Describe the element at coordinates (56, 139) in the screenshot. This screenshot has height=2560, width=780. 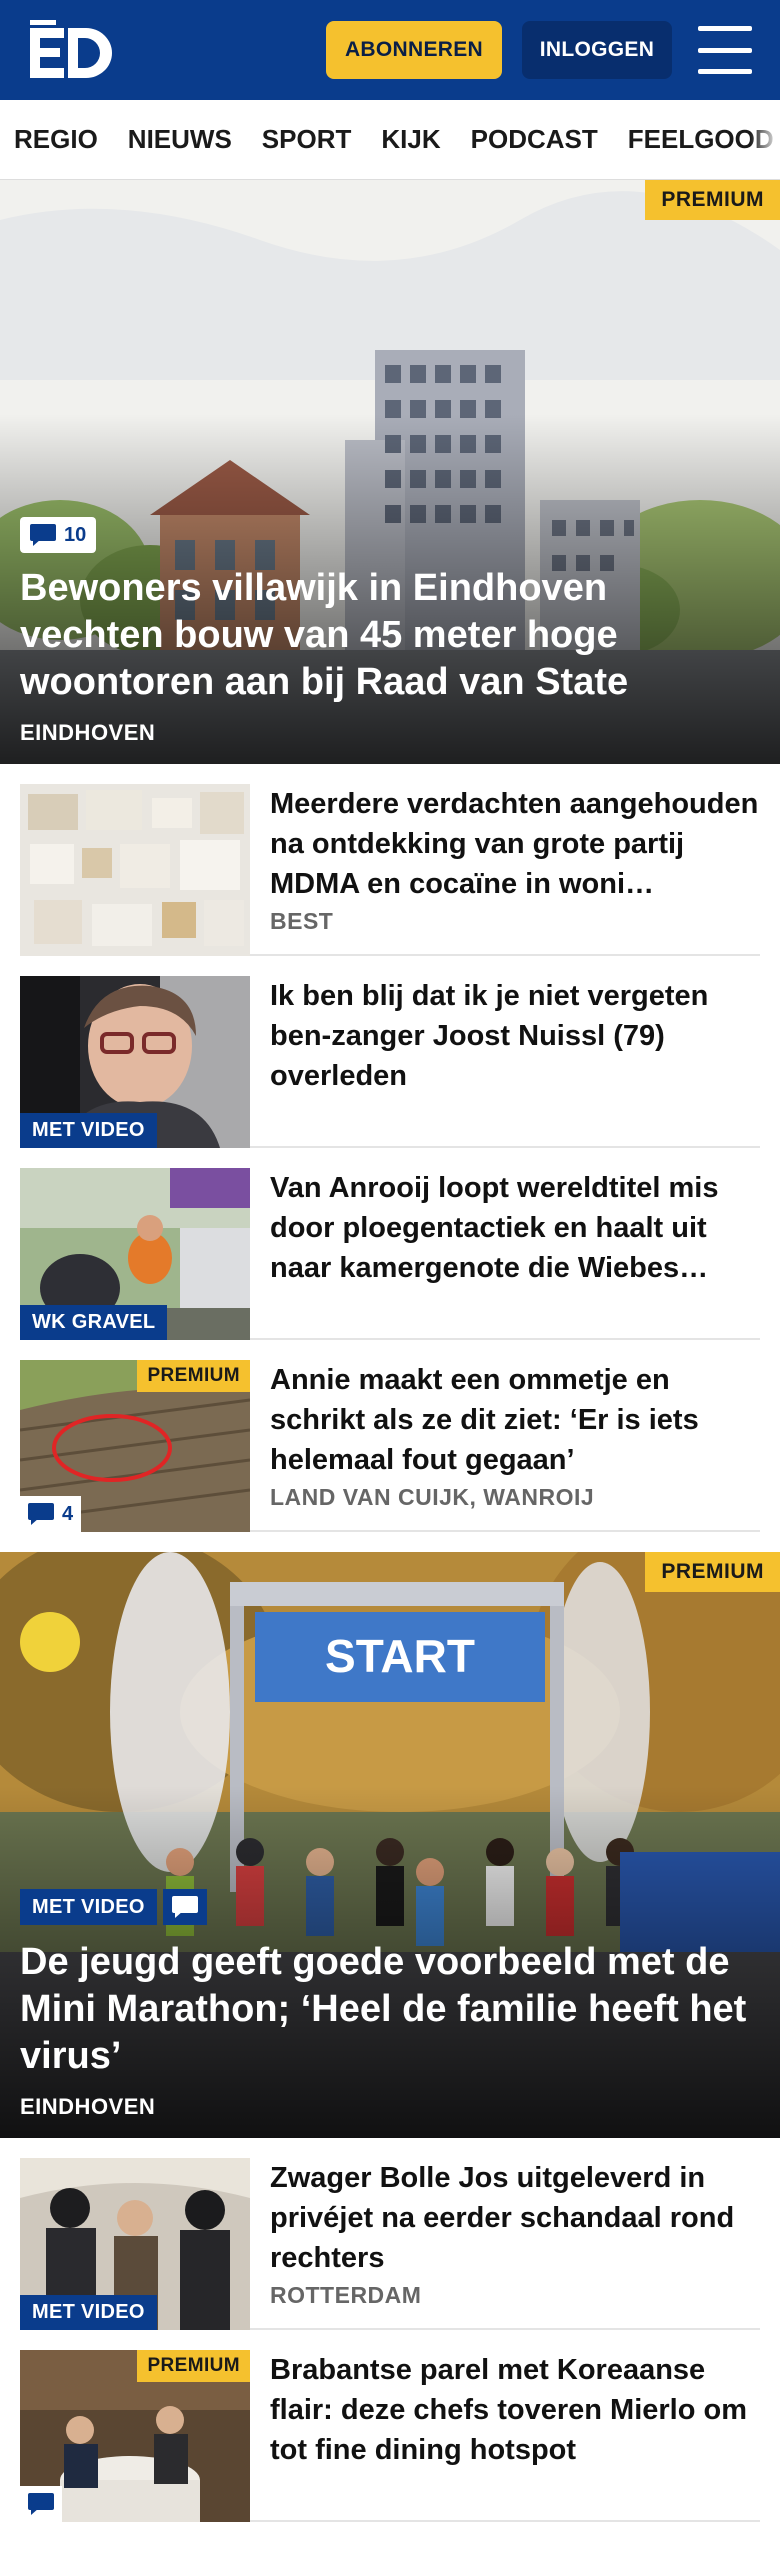
I see `nav-item-regio: REGIO` at that location.